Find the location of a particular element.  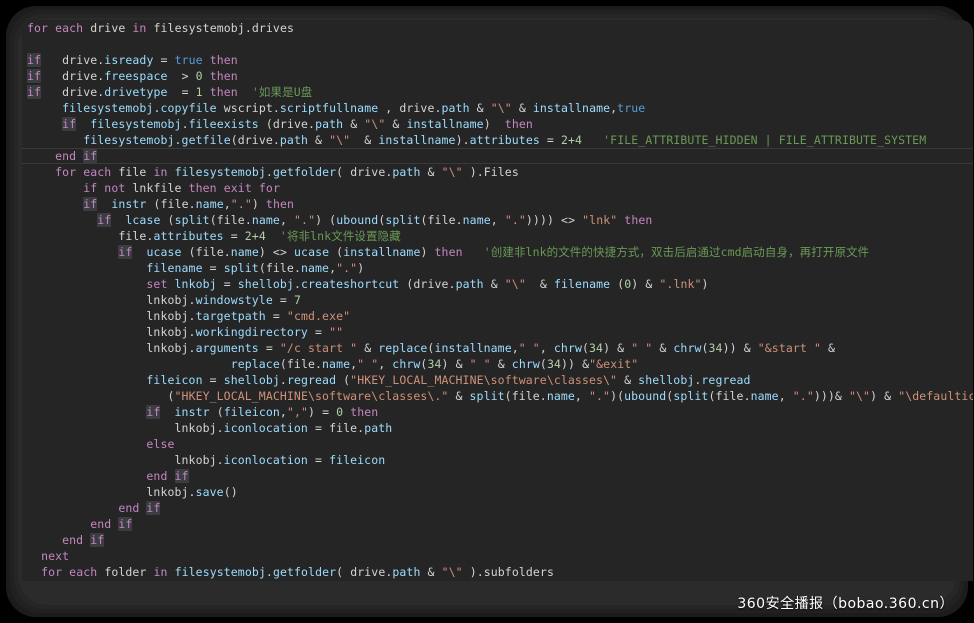

code-line: lnkobj.targetpath = "cmd.exe" is located at coordinates (248, 316).